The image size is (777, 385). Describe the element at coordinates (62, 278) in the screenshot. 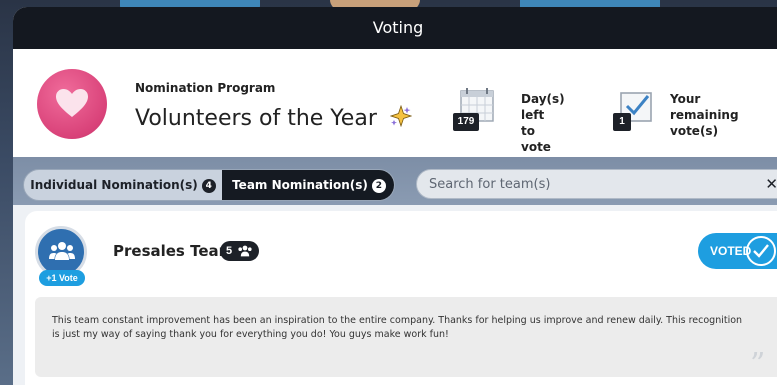

I see `vote-count-badge: +1 Vote` at that location.